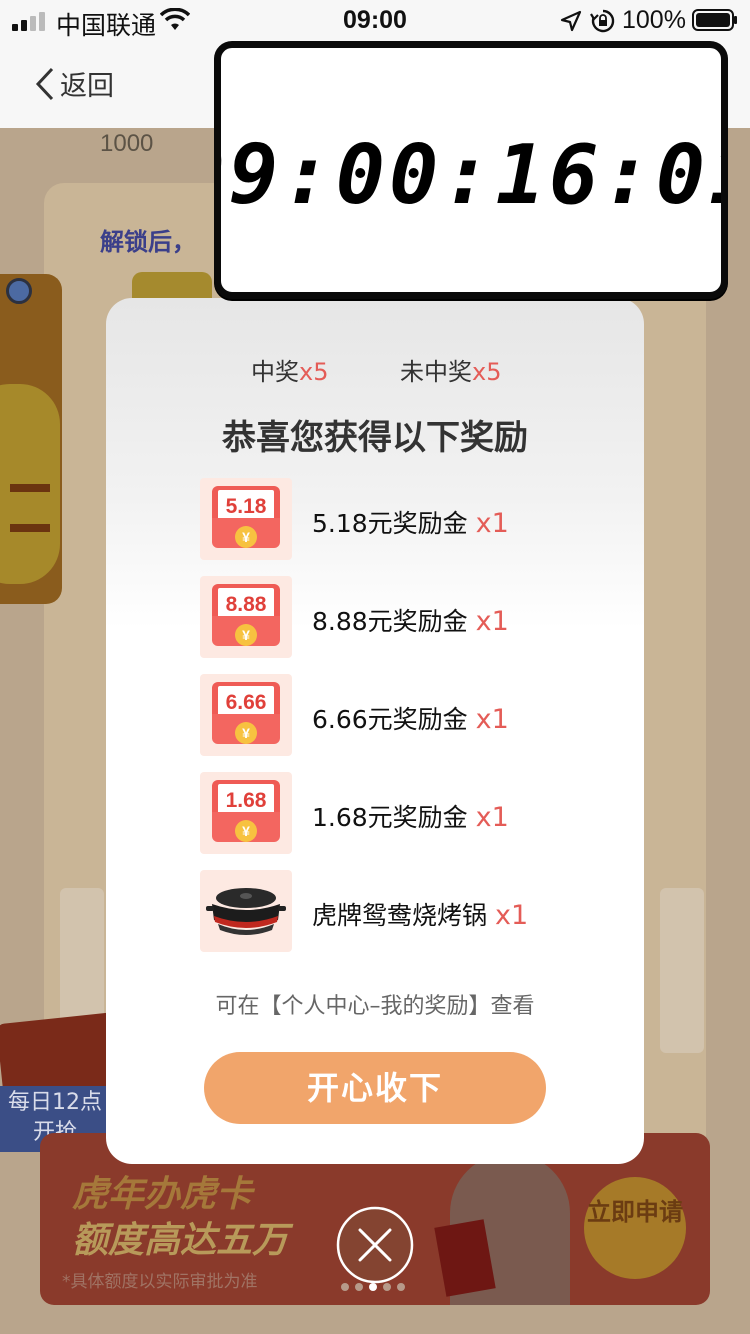 The height and width of the screenshot is (1334, 750). I want to click on red-envelope-image: 1.68 ¥, so click(246, 813).